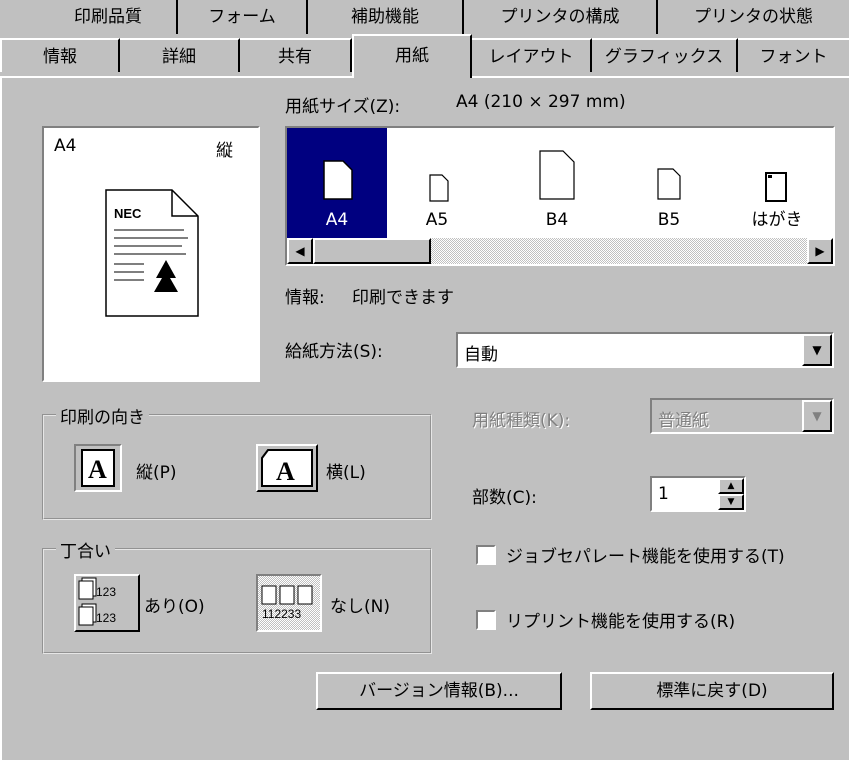  Describe the element at coordinates (346, 470) in the screenshot. I see `landscape-label: 横(L)` at that location.